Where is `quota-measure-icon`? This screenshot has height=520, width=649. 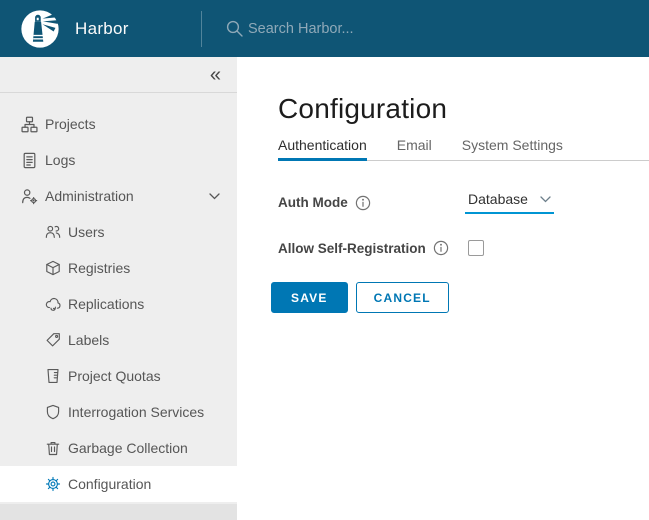
quota-measure-icon is located at coordinates (53, 376).